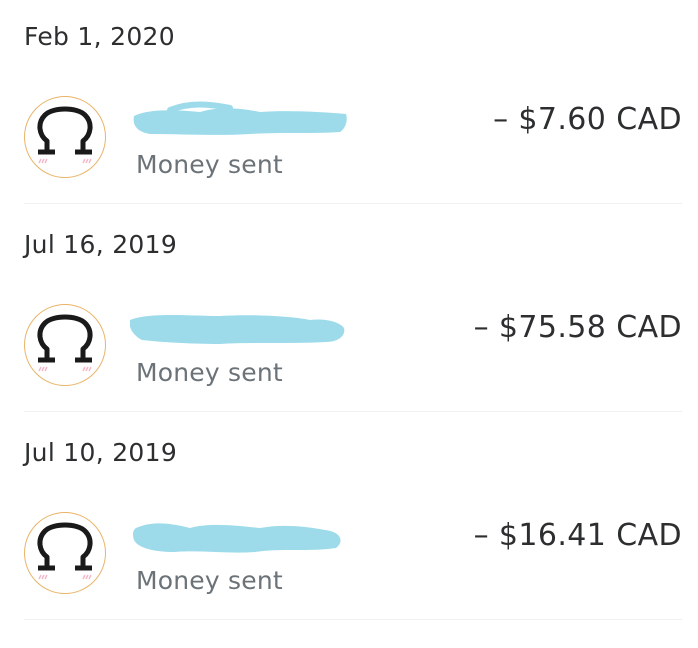 The width and height of the screenshot is (698, 648). What do you see at coordinates (101, 244) in the screenshot?
I see `date-header: Jul 16, 2019` at bounding box center [101, 244].